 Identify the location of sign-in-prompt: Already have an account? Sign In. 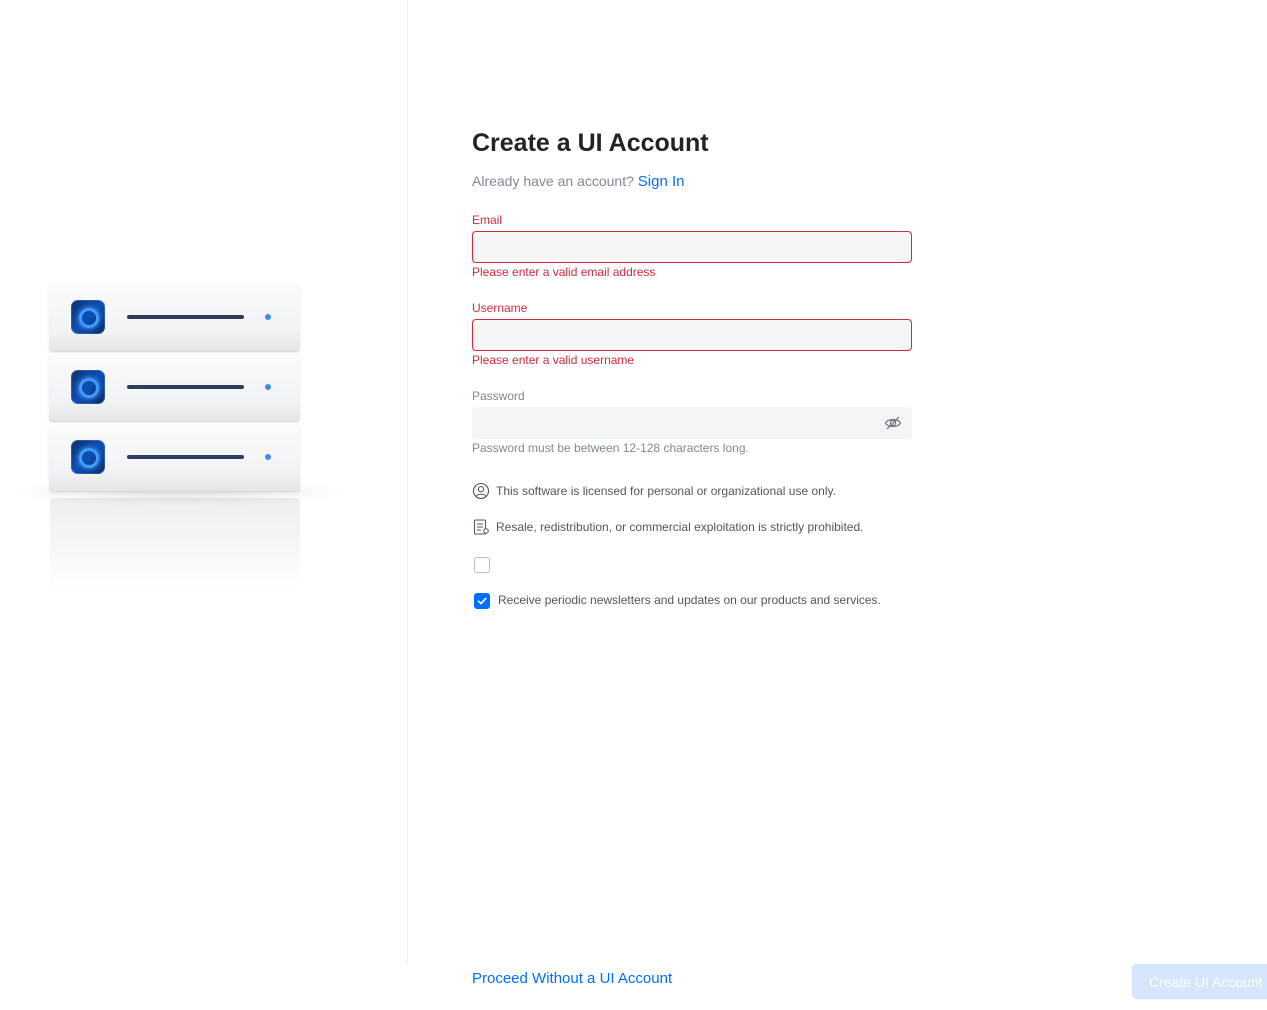
(578, 181).